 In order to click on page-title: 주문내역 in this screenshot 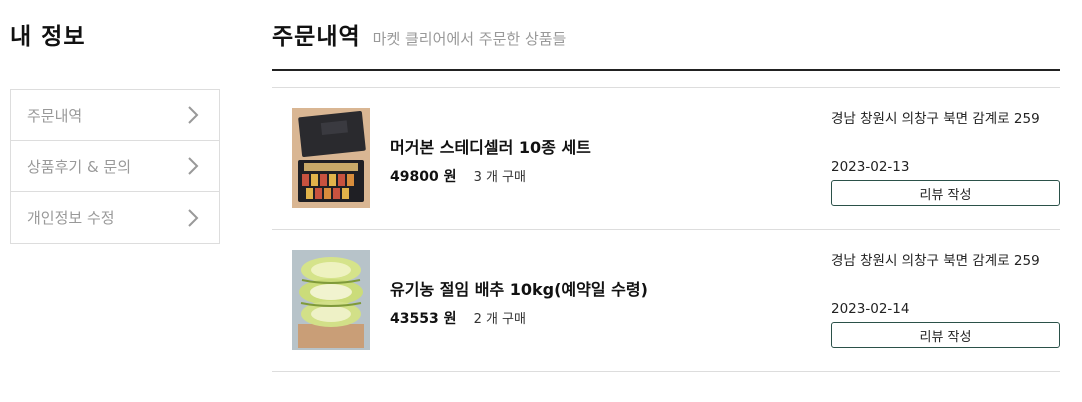, I will do `click(316, 37)`.